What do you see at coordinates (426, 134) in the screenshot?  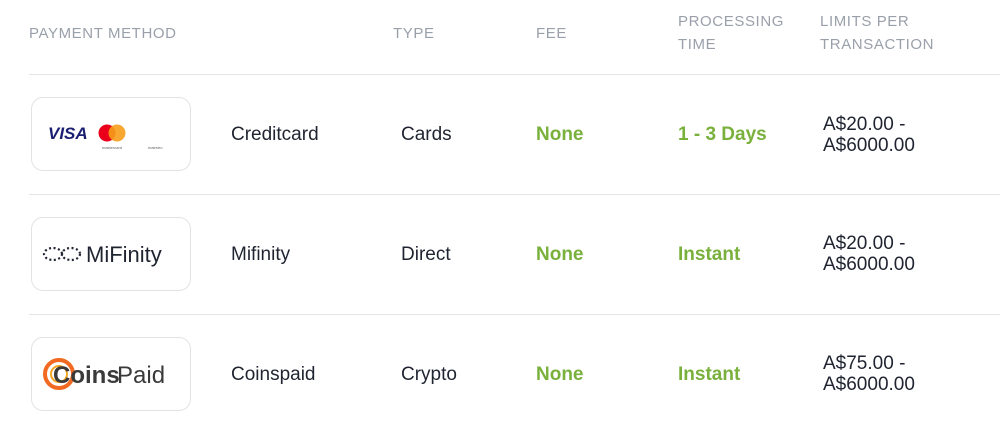 I see `method-type: Cards` at bounding box center [426, 134].